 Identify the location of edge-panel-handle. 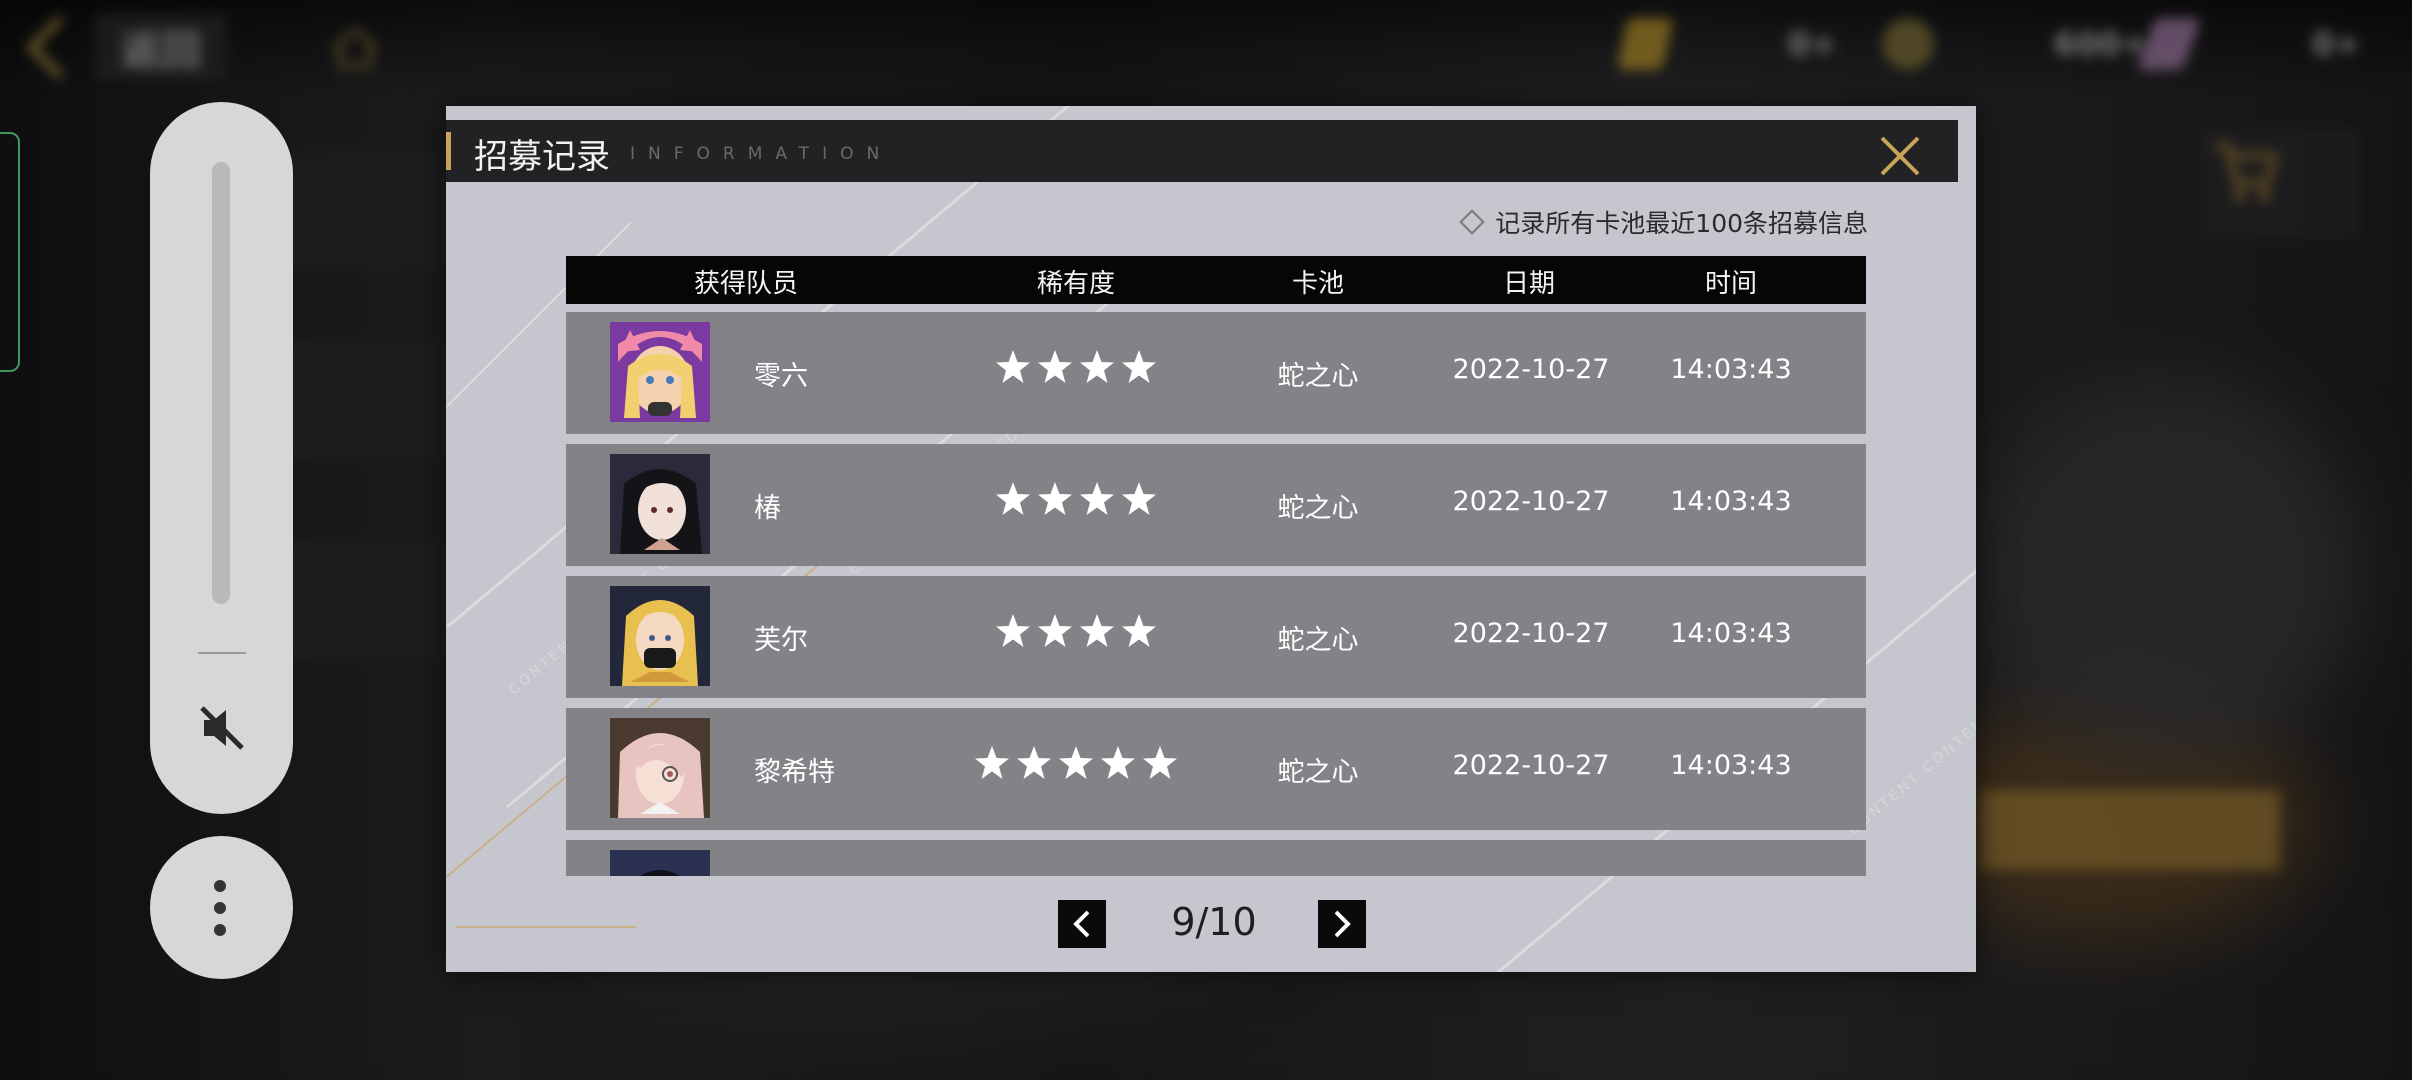
(10, 252).